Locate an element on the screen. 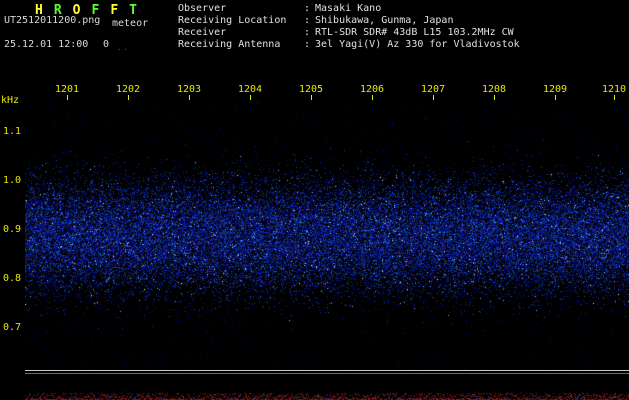 The height and width of the screenshot is (400, 629). x-tick-label: 1205 is located at coordinates (311, 89).